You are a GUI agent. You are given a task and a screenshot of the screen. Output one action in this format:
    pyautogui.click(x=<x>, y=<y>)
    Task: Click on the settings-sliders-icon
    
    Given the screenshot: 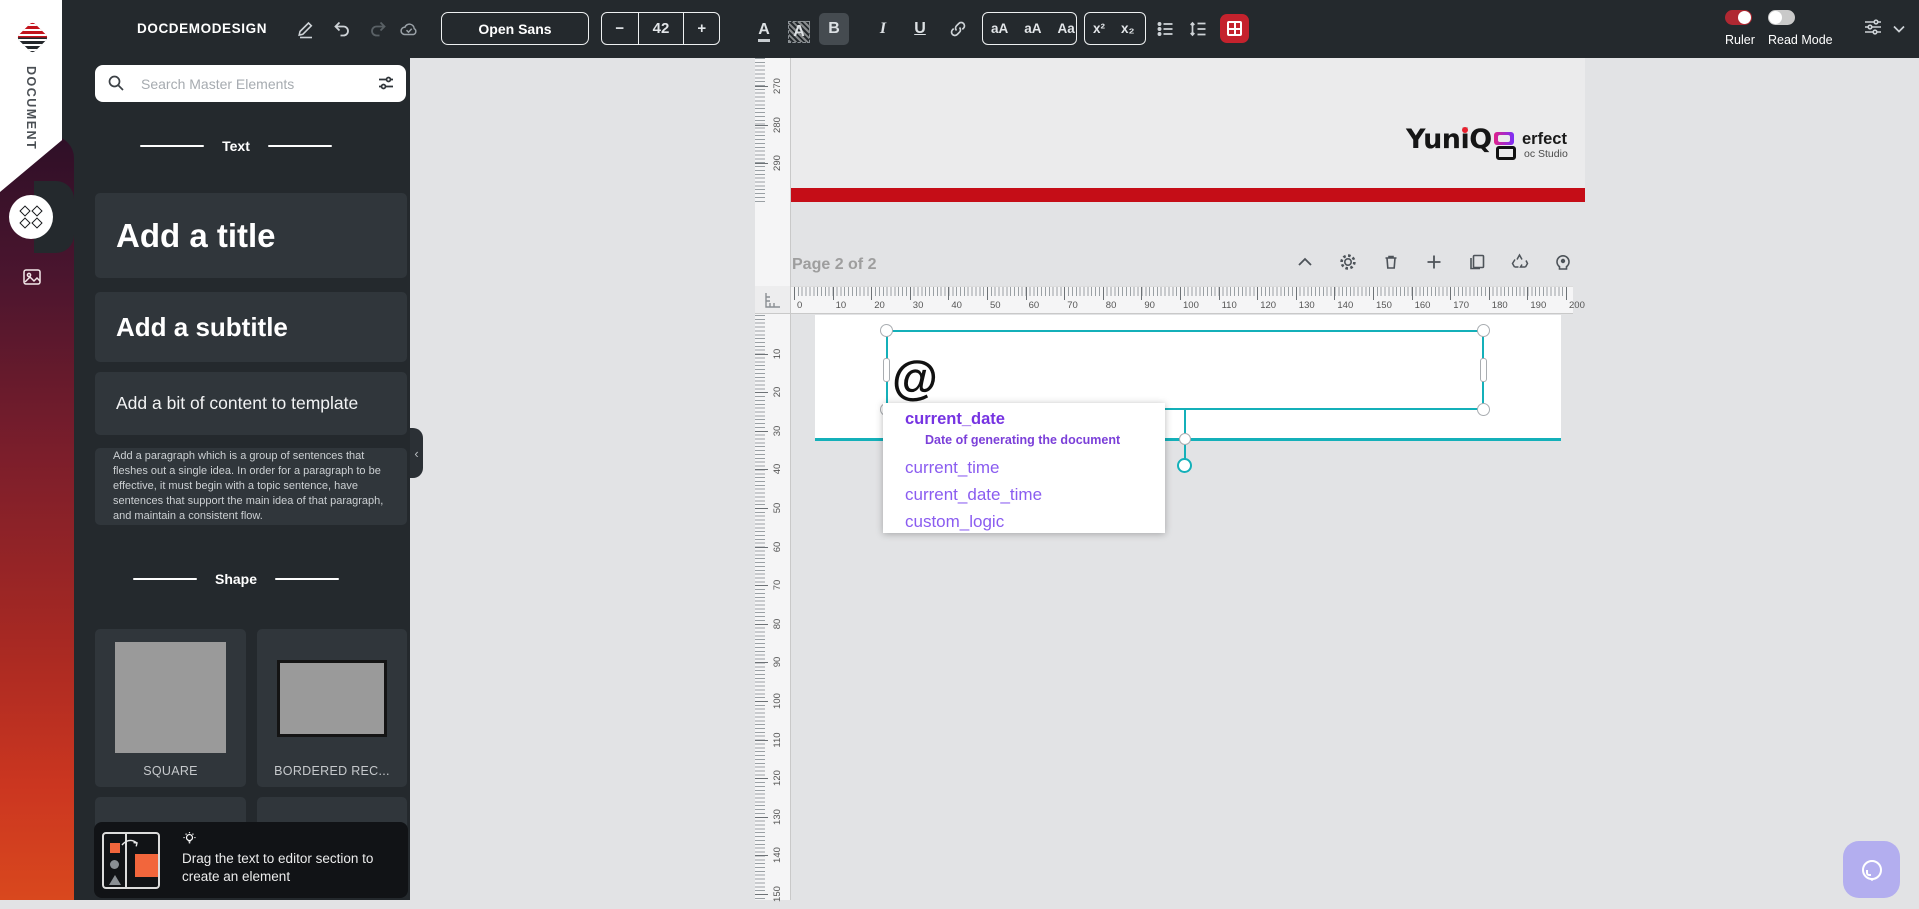 What is the action you would take?
    pyautogui.click(x=1873, y=27)
    